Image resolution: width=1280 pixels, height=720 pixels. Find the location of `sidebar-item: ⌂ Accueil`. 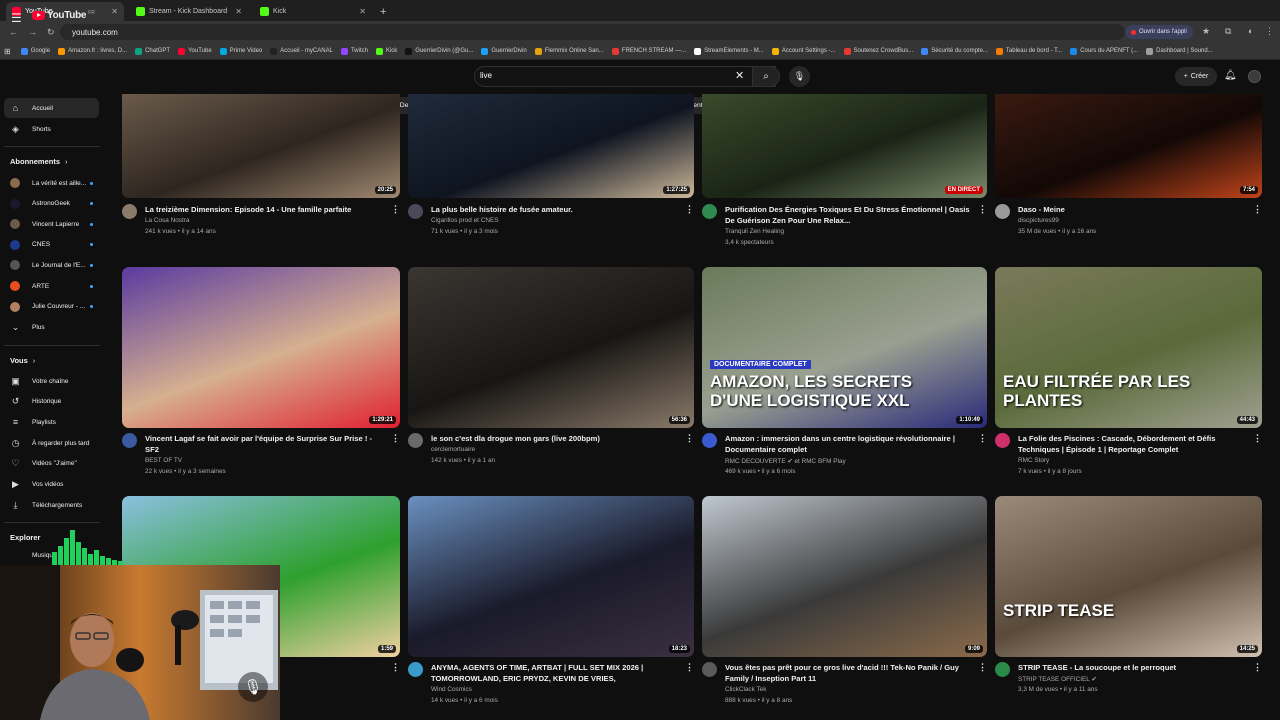

sidebar-item: ⌂ Accueil is located at coordinates (51, 108).